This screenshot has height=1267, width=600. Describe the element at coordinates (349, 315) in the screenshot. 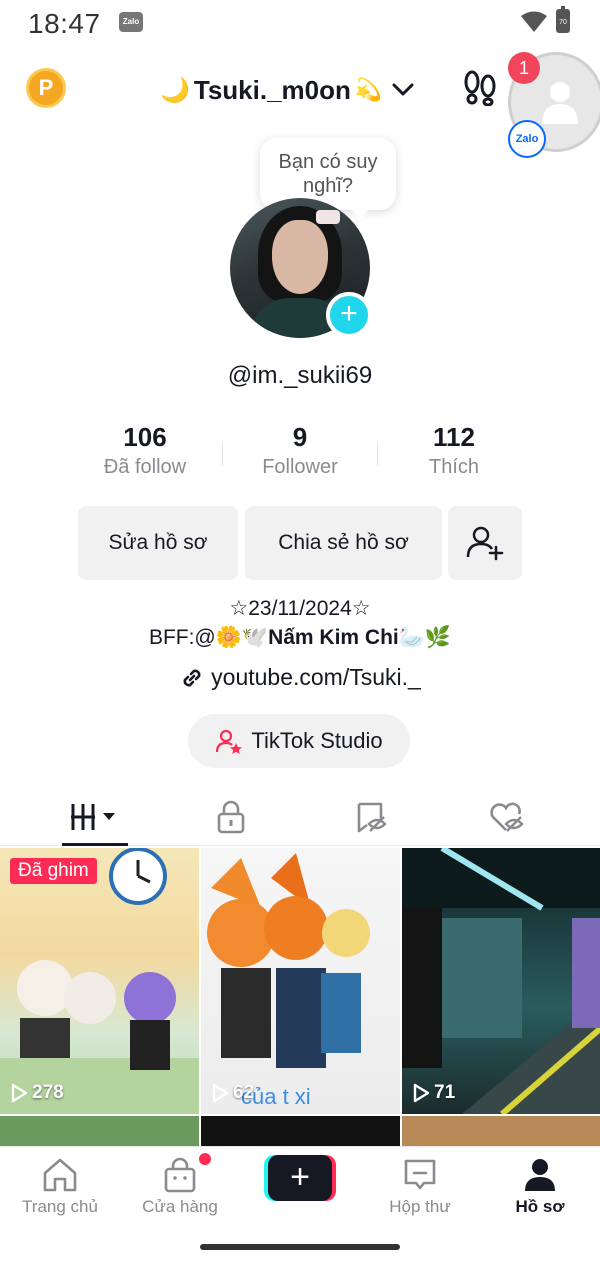

I see `add-story-button: +` at that location.